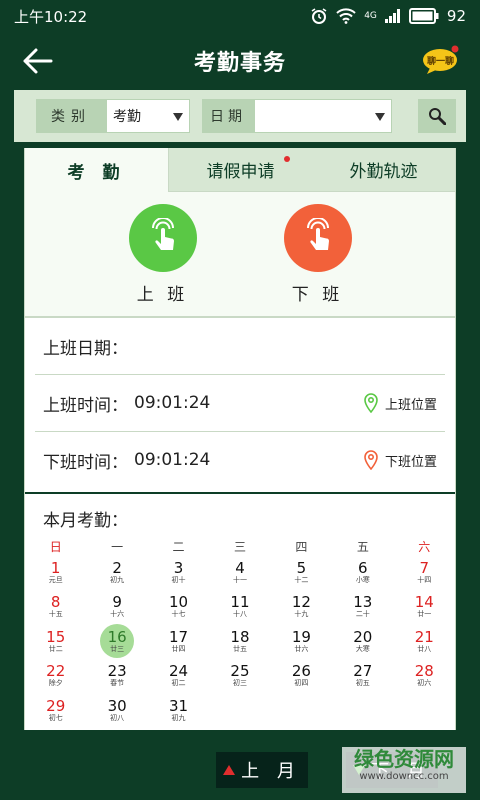 The image size is (480, 800). Describe the element at coordinates (55, 683) in the screenshot. I see `lunar-date: 除夕` at that location.